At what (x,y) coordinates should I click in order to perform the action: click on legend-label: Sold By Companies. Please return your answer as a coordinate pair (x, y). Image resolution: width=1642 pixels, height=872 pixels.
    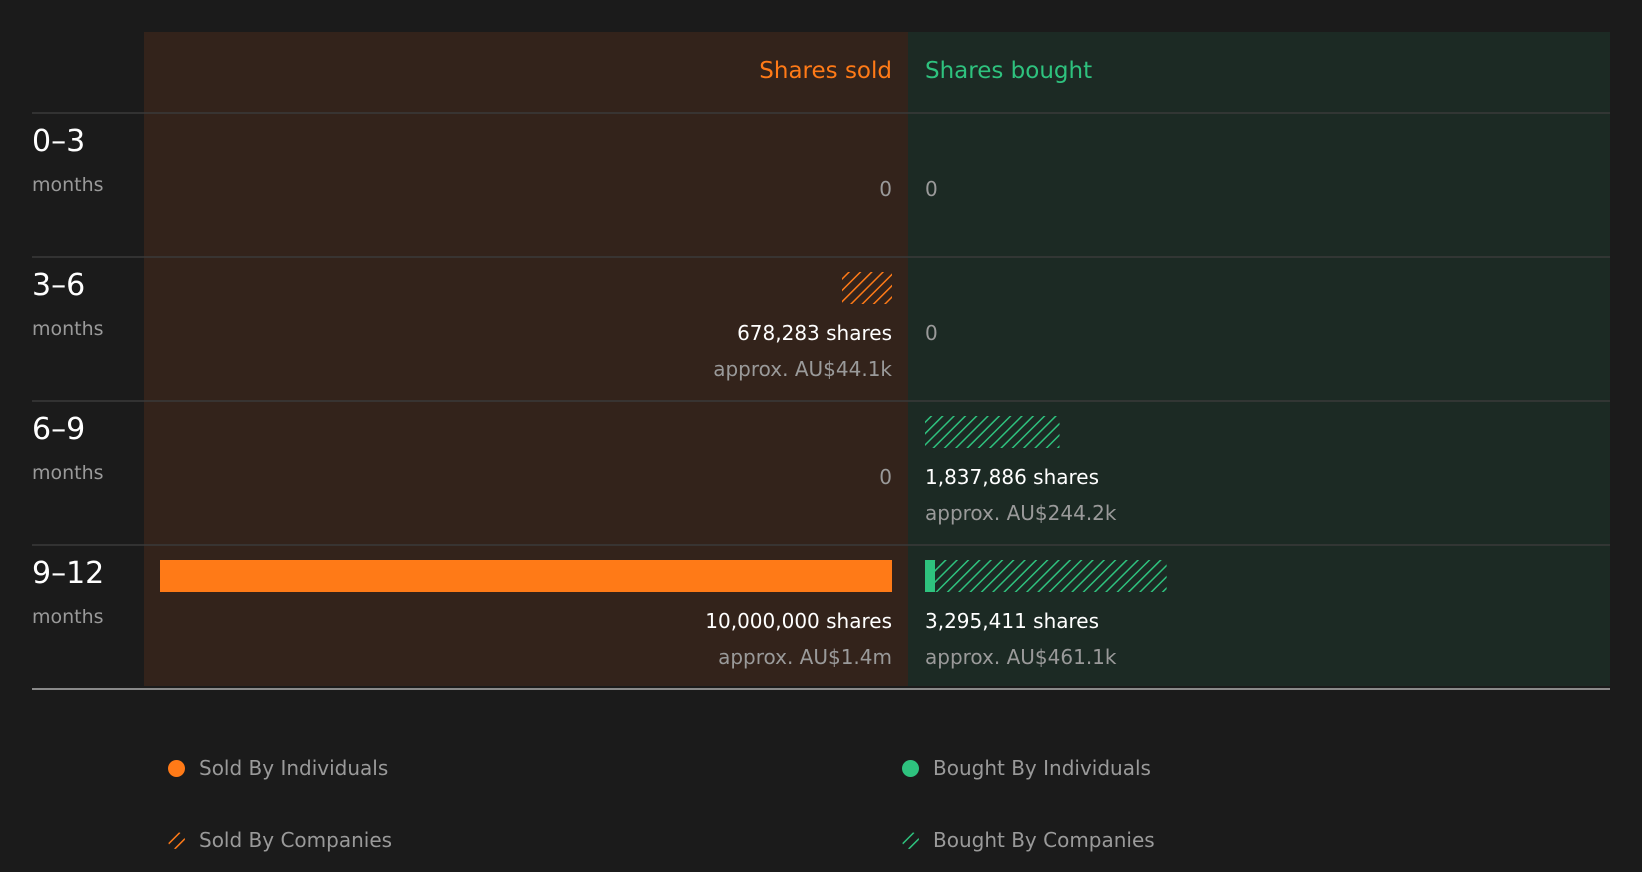
    Looking at the image, I should click on (296, 840).